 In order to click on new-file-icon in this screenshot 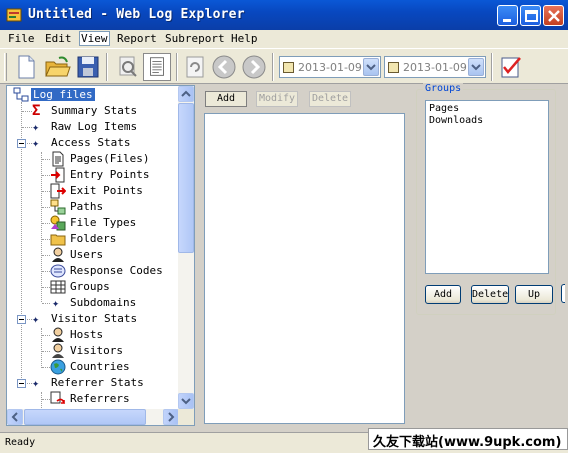, I will do `click(26, 67)`.